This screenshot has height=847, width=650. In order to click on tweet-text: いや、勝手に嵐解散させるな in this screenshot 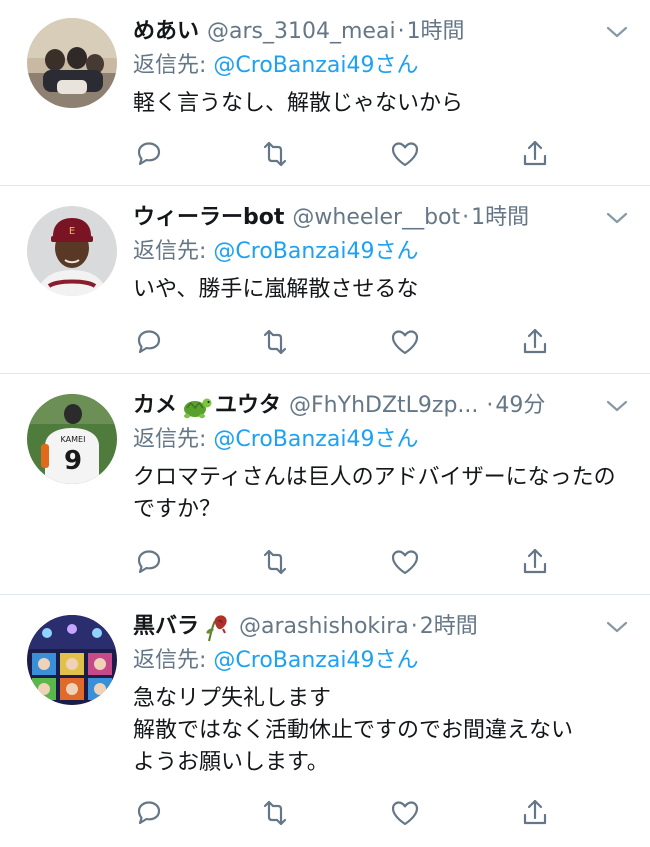, I will do `click(276, 289)`.